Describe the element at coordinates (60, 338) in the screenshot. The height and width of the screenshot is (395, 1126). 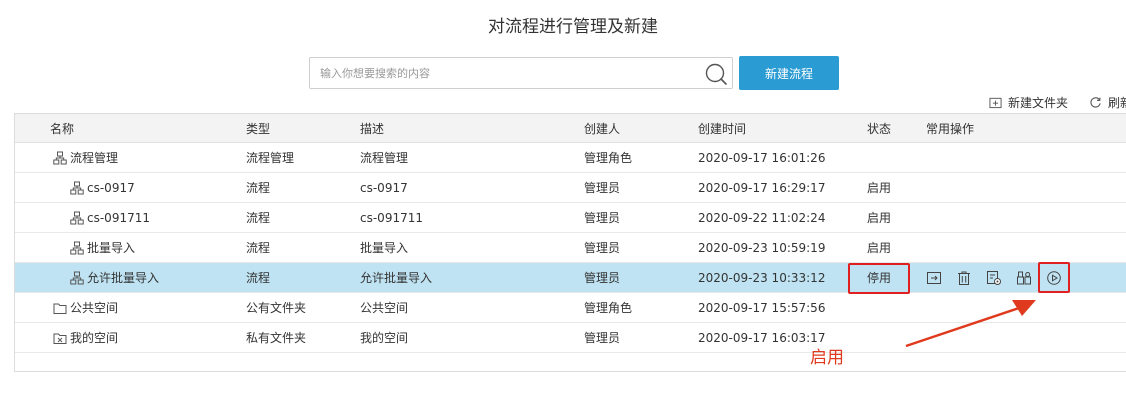
I see `private-folder-icon` at that location.